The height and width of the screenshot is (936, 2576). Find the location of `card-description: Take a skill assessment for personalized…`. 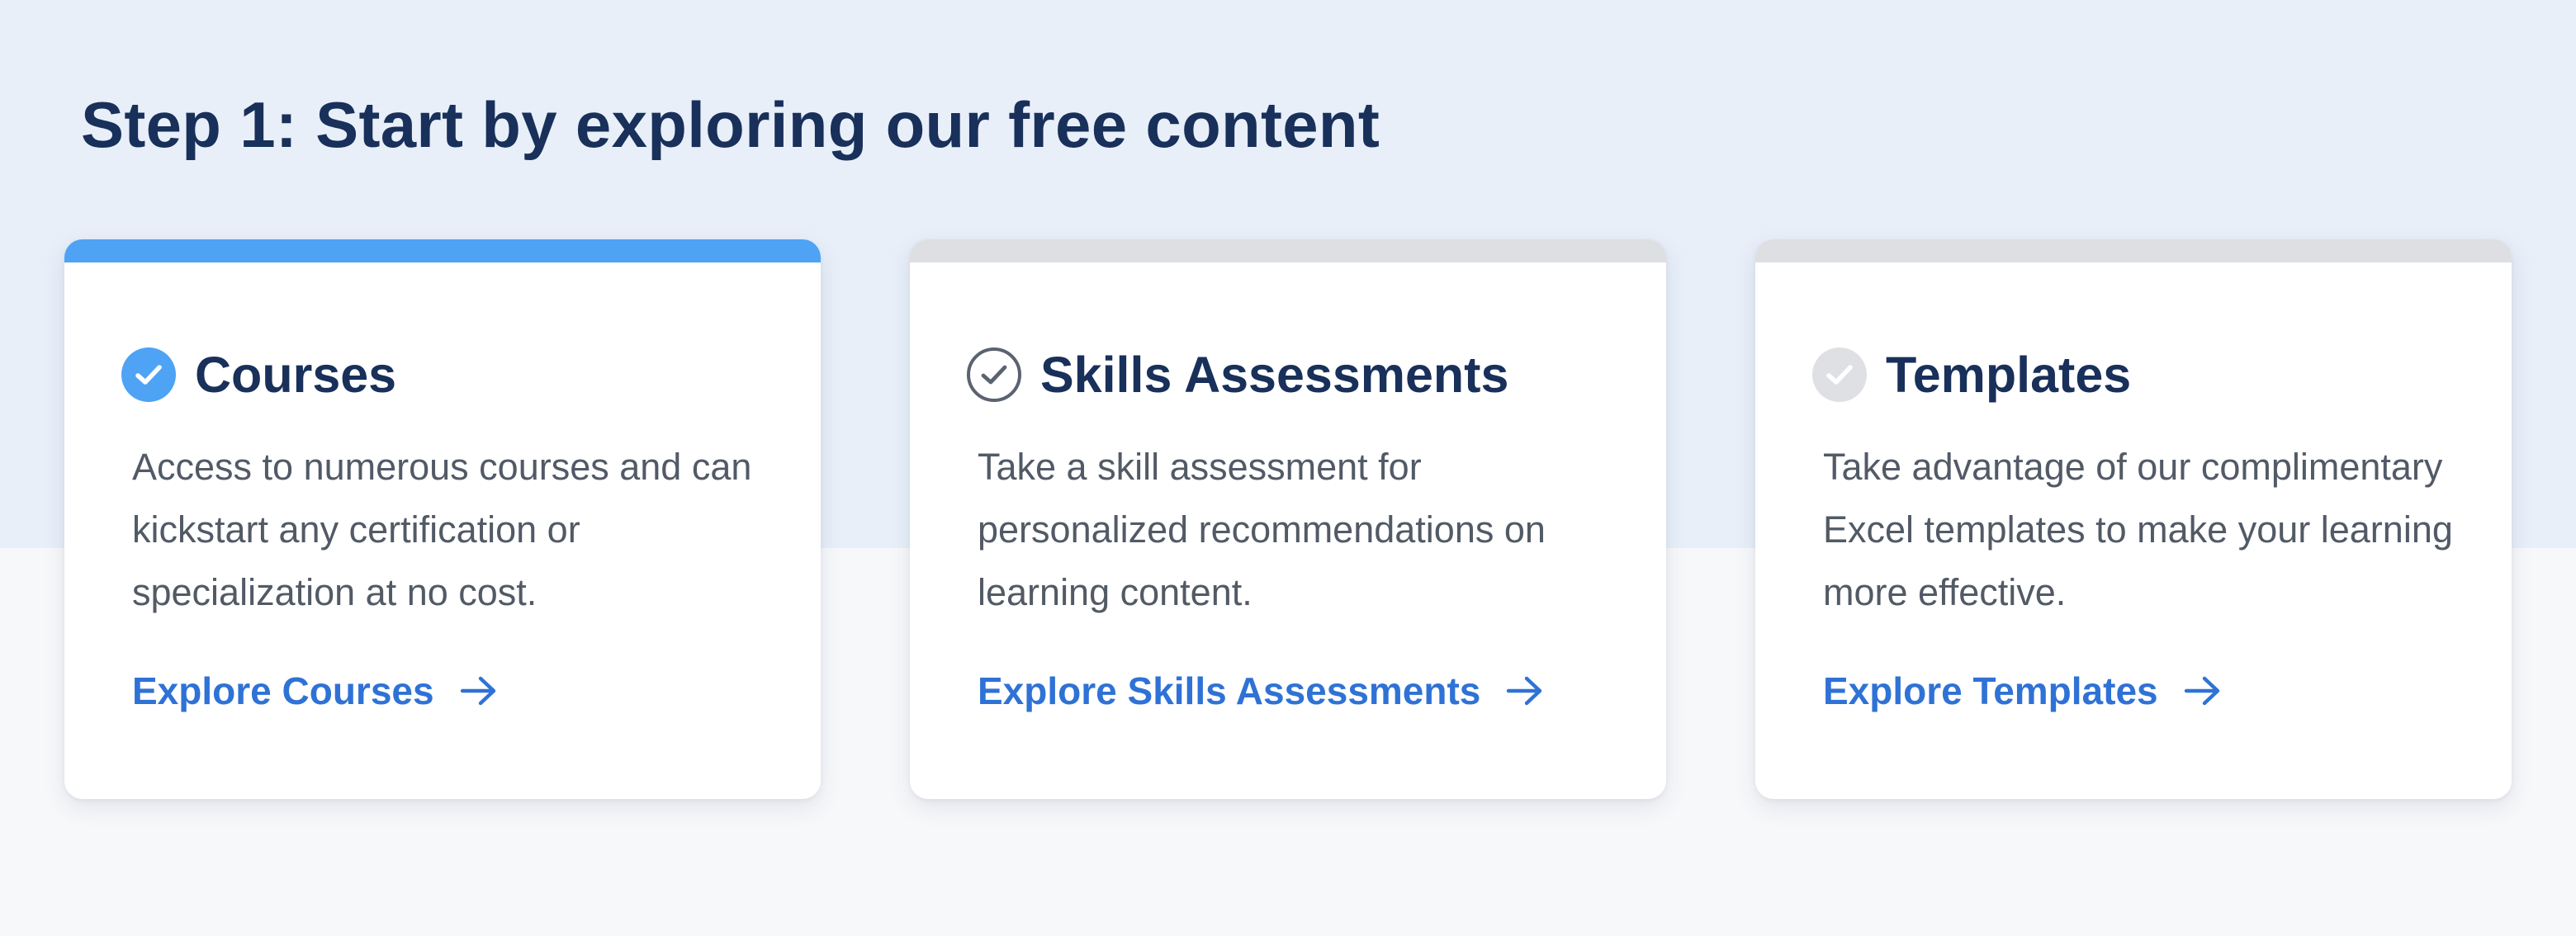

card-description: Take a skill assessment for personalized… is located at coordinates (1262, 529).